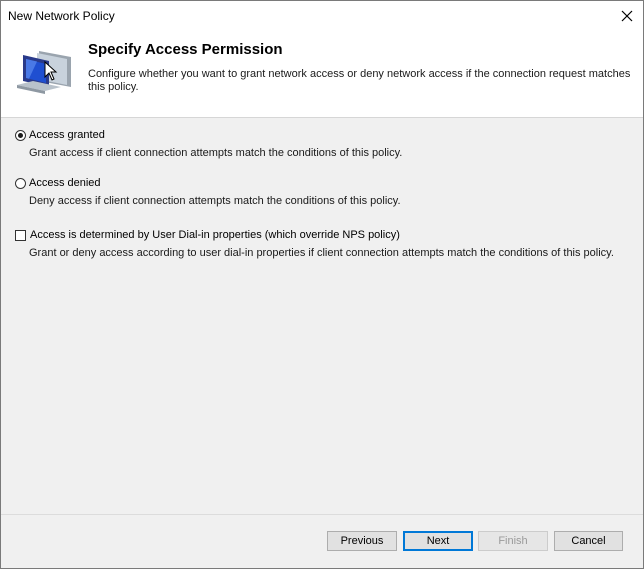  Describe the element at coordinates (438, 541) in the screenshot. I see `next-button: Next` at that location.